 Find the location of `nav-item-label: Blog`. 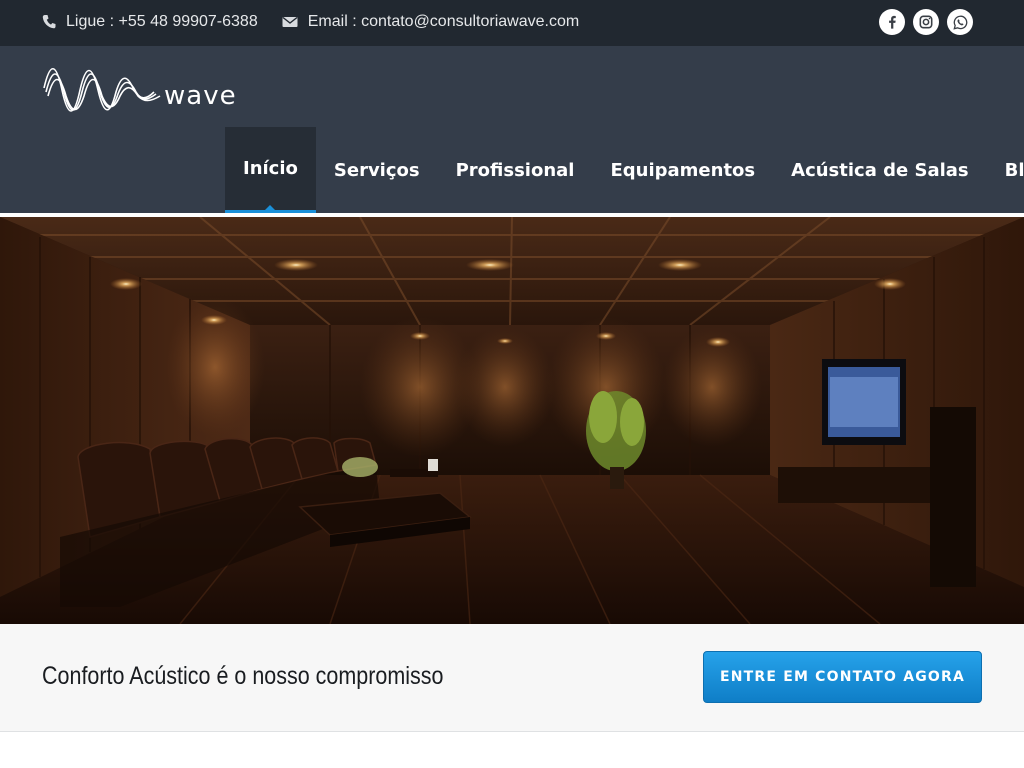

nav-item-label: Blog is located at coordinates (1014, 170).